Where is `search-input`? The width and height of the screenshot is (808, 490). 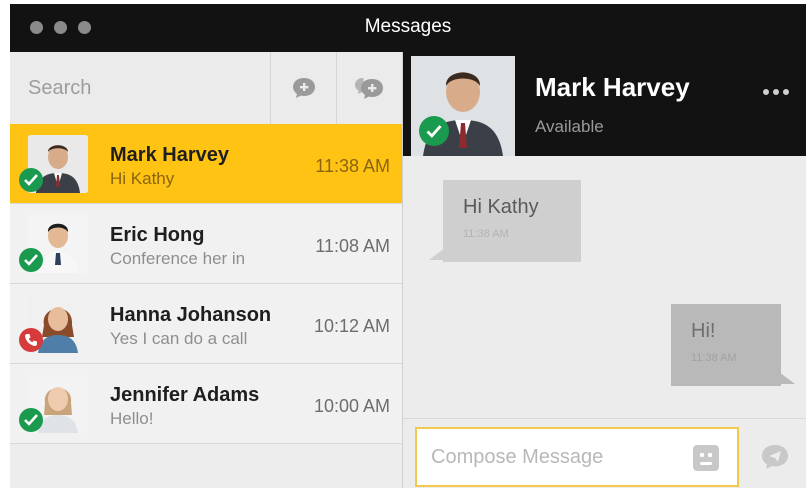 search-input is located at coordinates (140, 88).